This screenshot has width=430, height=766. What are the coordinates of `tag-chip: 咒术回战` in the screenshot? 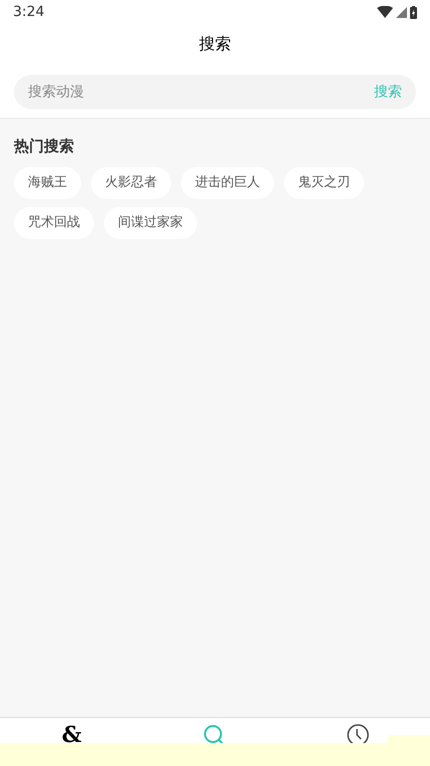 It's located at (54, 222).